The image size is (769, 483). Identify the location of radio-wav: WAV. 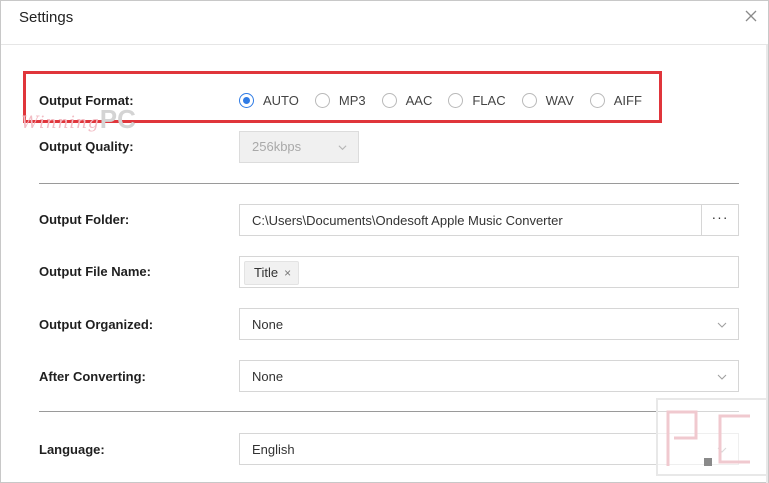
(547, 100).